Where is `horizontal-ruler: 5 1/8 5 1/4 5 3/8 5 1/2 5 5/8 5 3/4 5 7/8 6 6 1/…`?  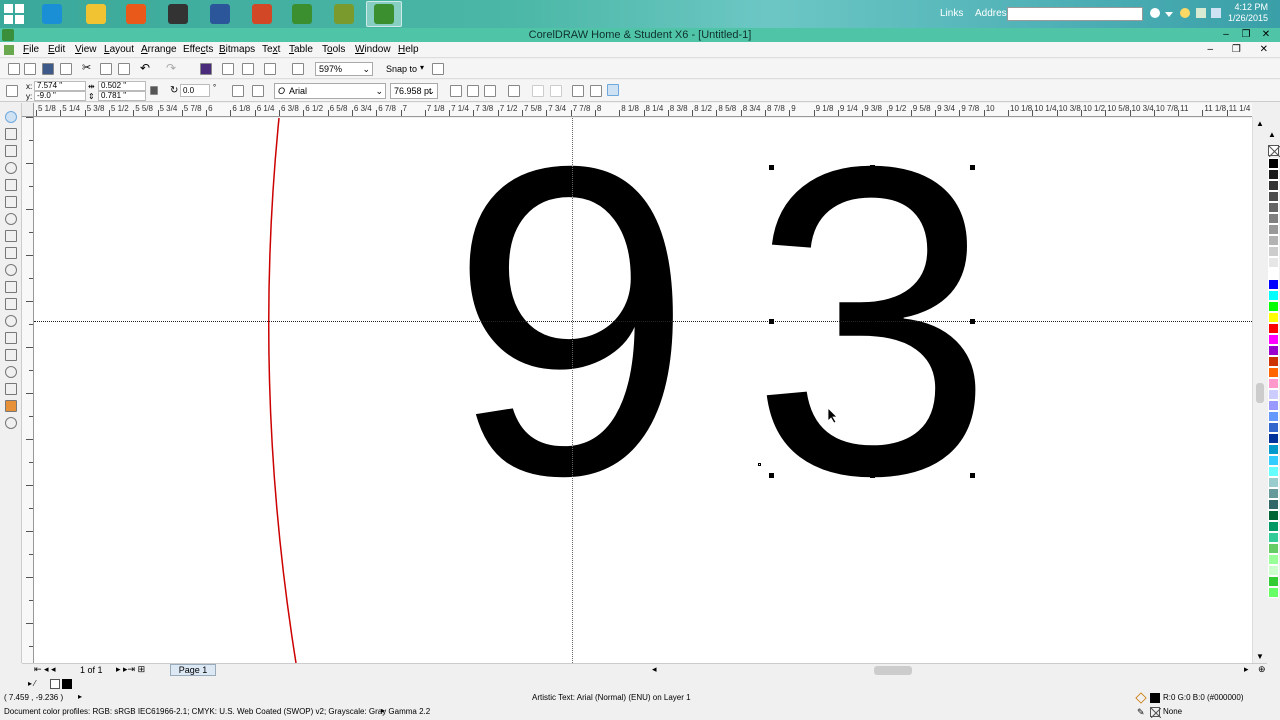
horizontal-ruler: 5 1/8 5 1/4 5 3/8 5 1/2 5 5/8 5 3/4 5 7/8 6 6 1/… is located at coordinates (643, 110).